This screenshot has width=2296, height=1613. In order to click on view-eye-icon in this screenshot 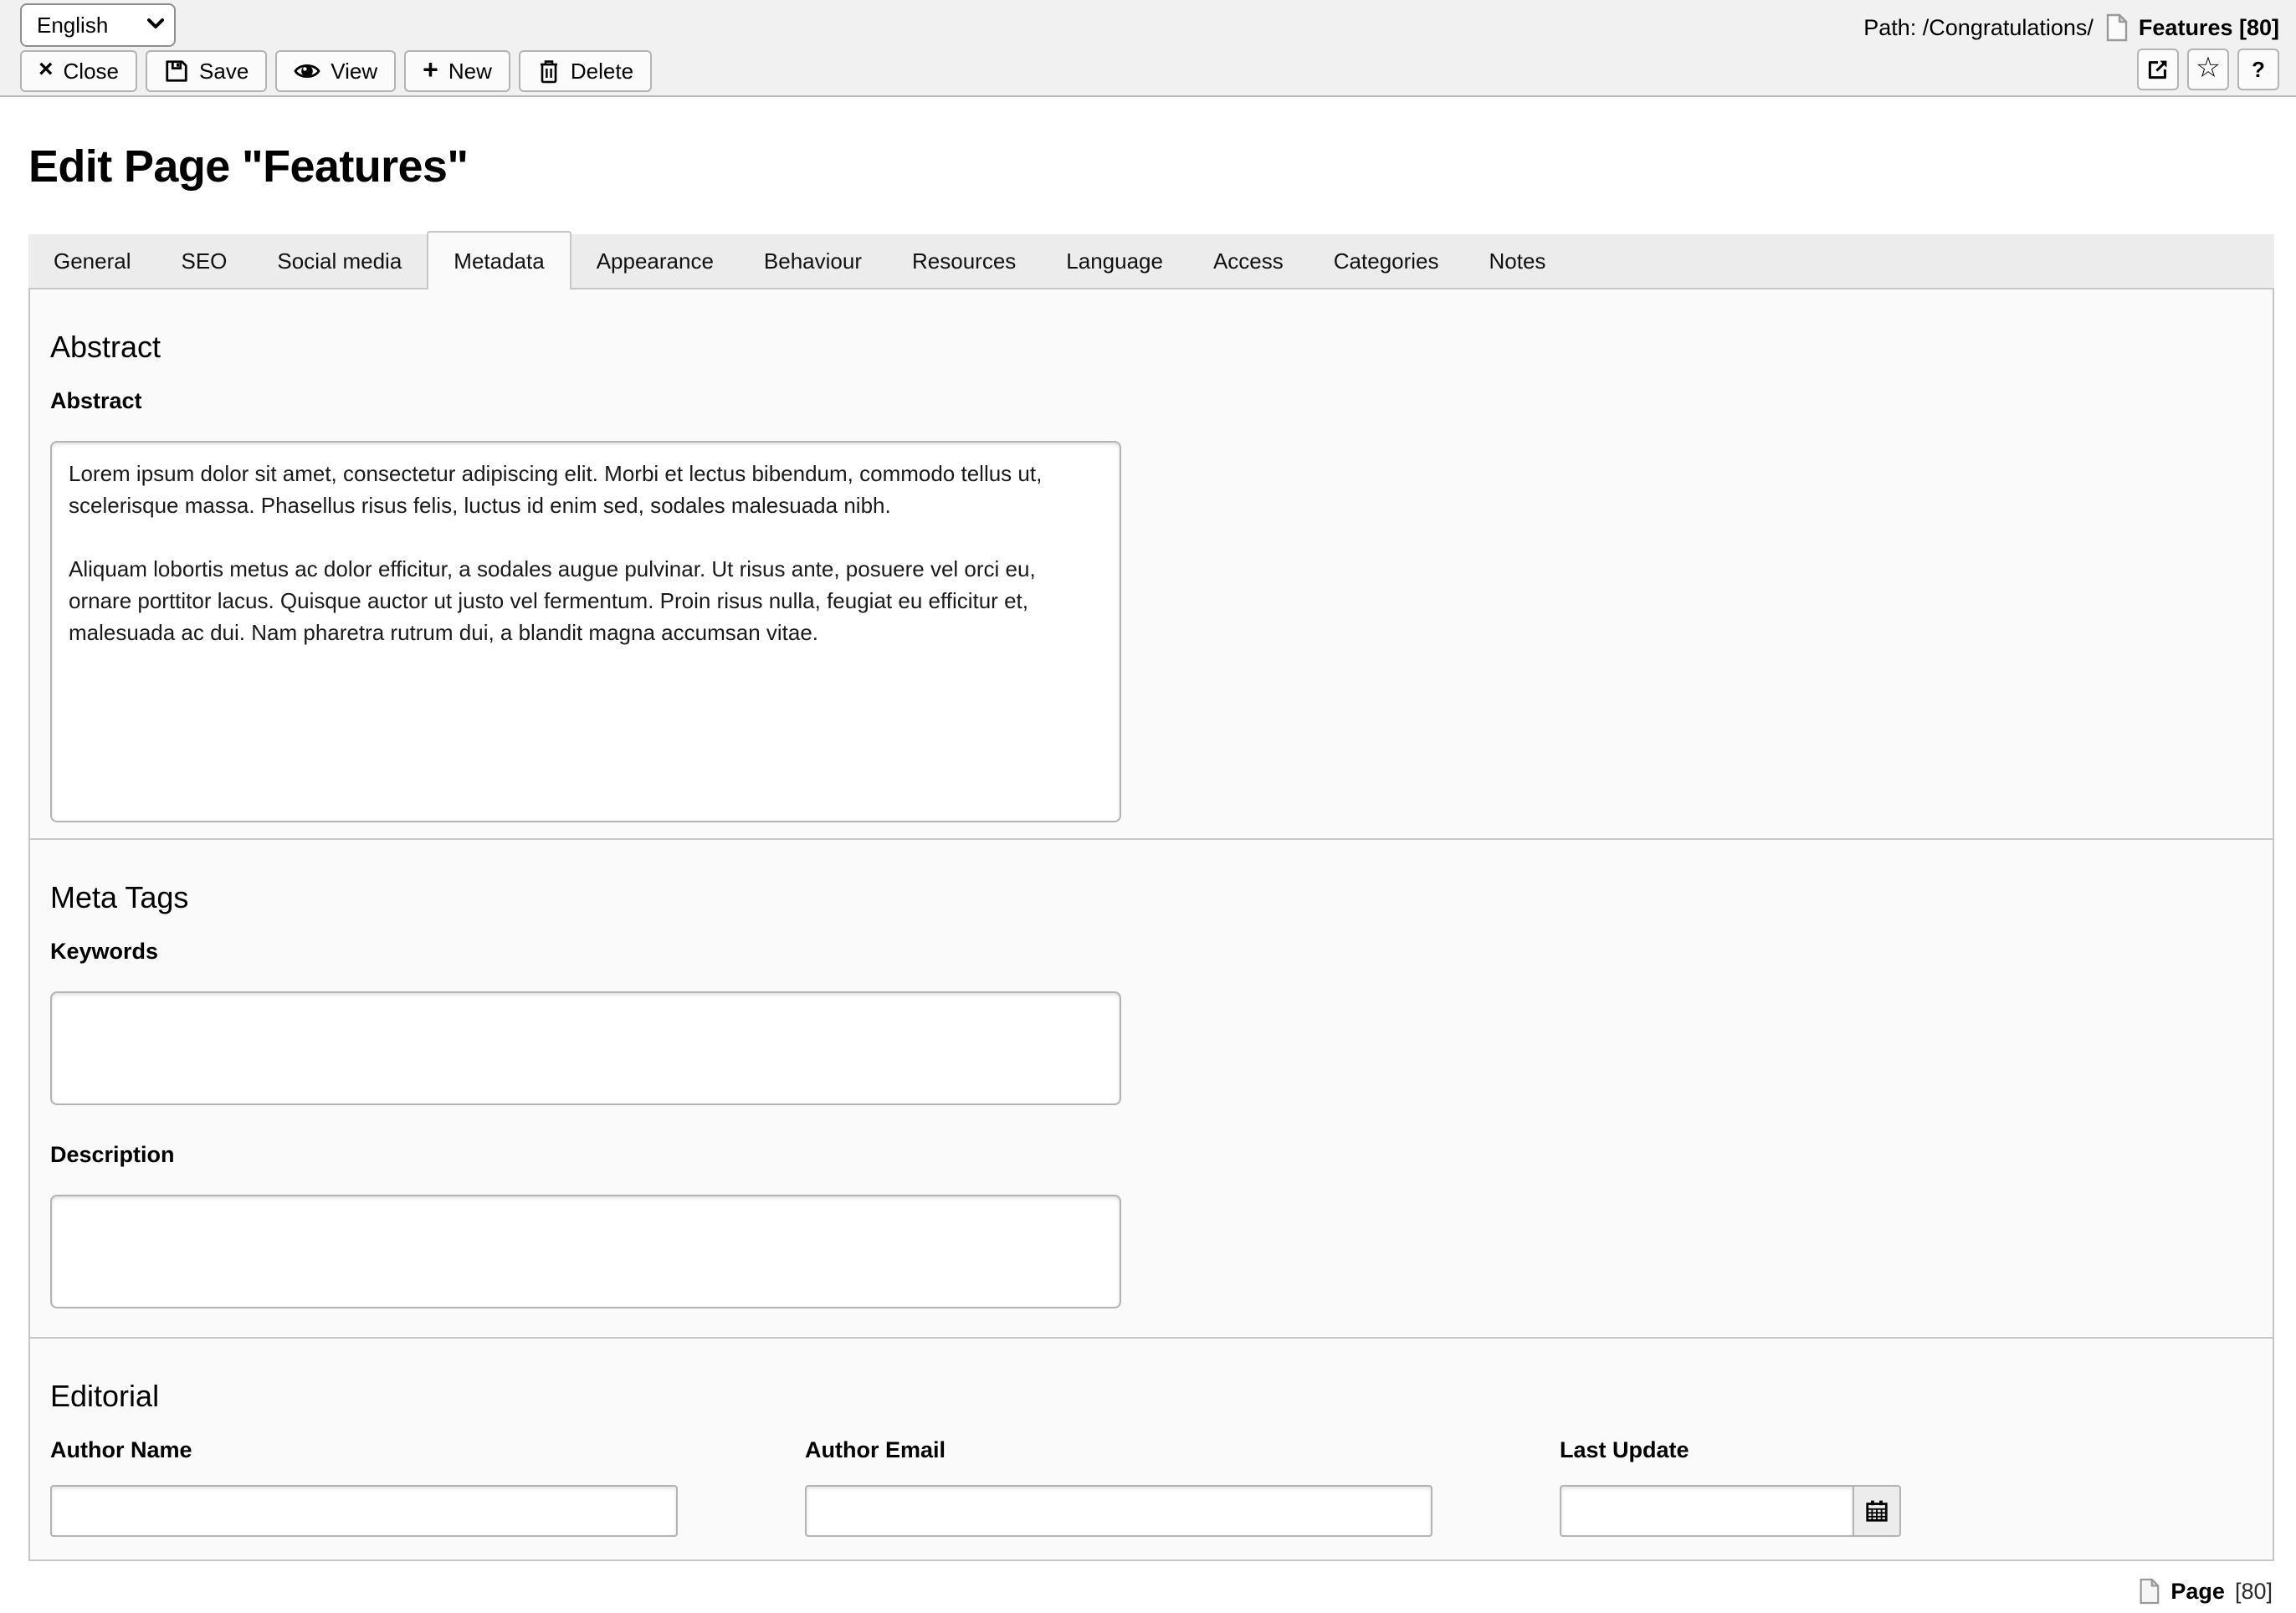, I will do `click(307, 71)`.